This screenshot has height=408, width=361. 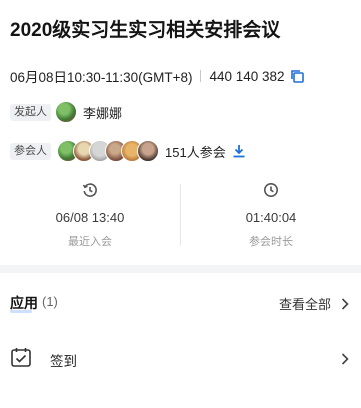 What do you see at coordinates (271, 217) in the screenshot?
I see `duration-value: 01:40:04` at bounding box center [271, 217].